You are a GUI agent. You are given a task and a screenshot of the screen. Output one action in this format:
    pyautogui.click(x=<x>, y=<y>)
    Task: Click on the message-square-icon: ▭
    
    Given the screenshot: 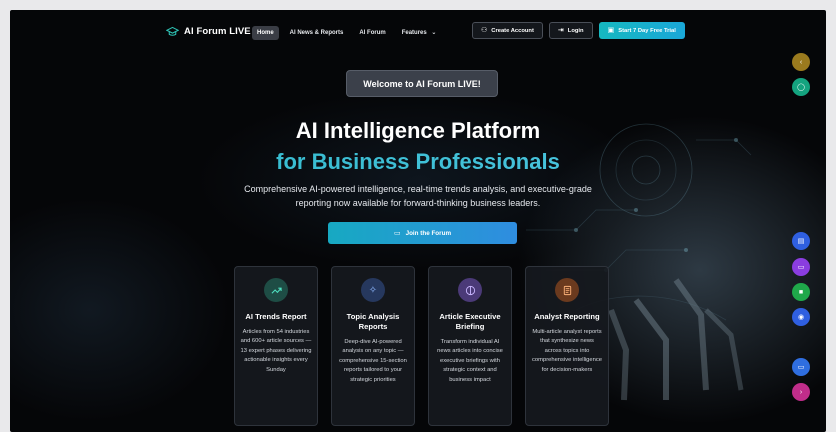 What is the action you would take?
    pyautogui.click(x=801, y=267)
    